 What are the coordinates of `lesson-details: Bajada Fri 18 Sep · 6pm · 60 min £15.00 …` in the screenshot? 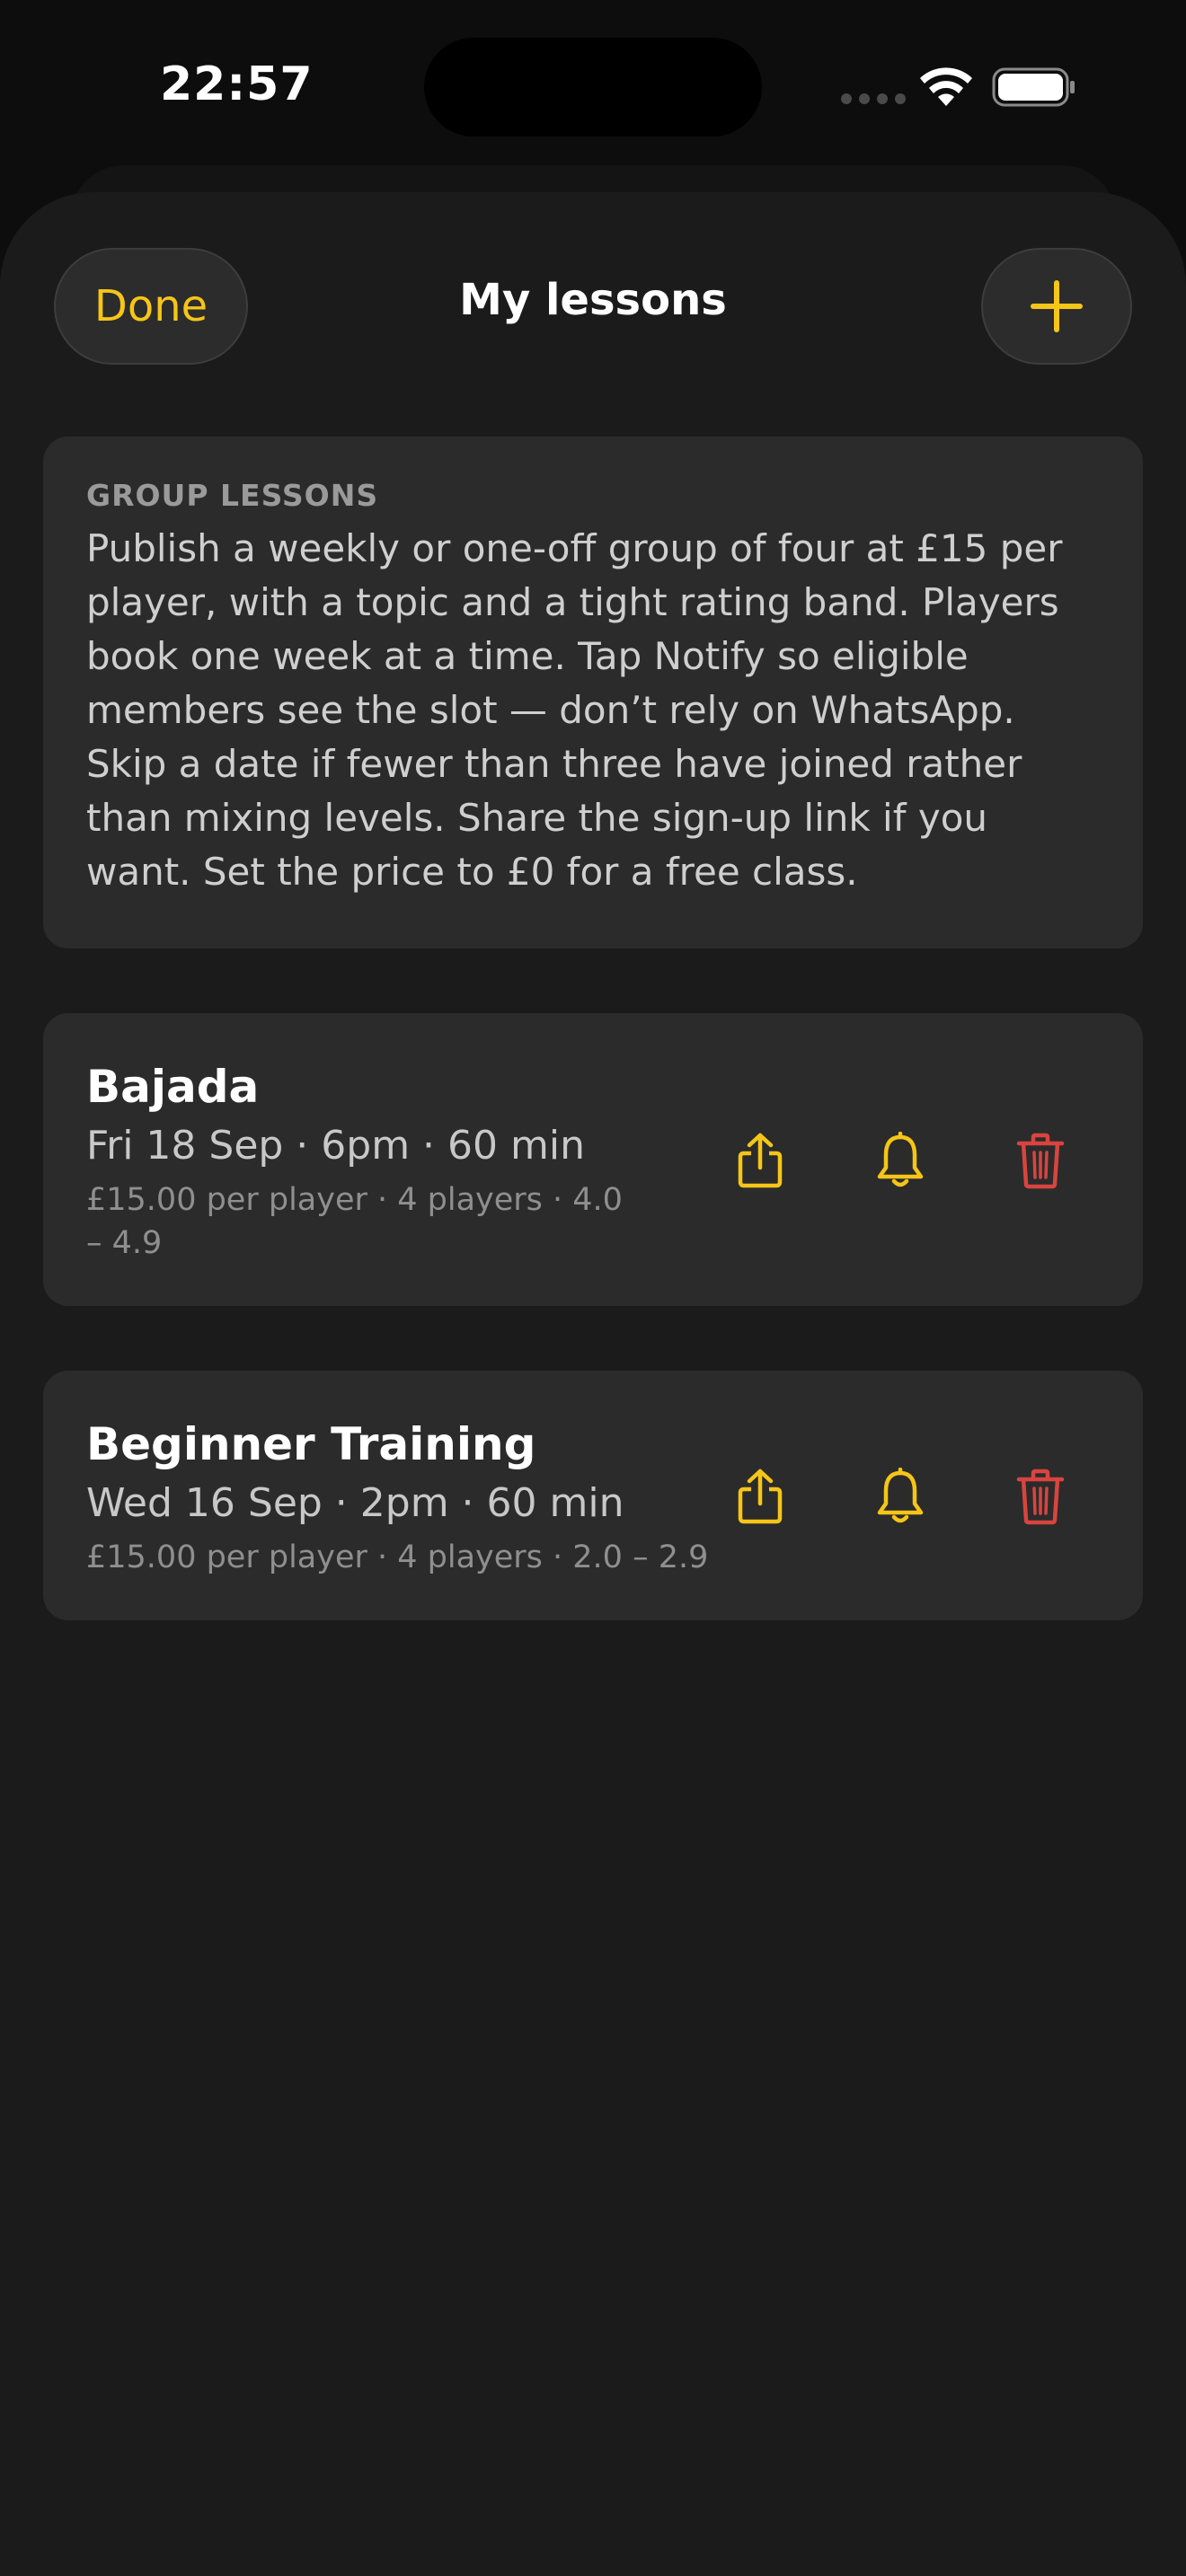 It's located at (409, 1161).